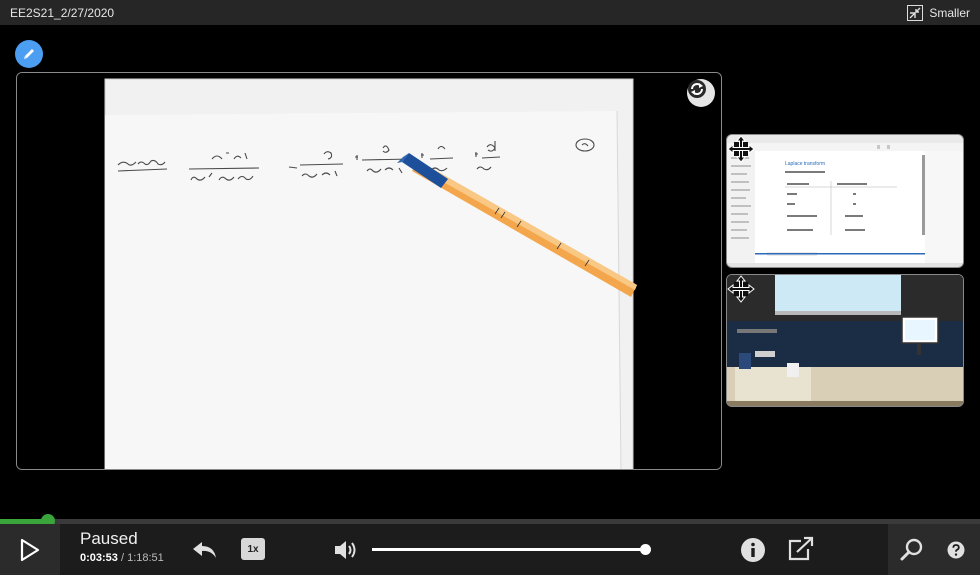  I want to click on info-icon, so click(753, 550).